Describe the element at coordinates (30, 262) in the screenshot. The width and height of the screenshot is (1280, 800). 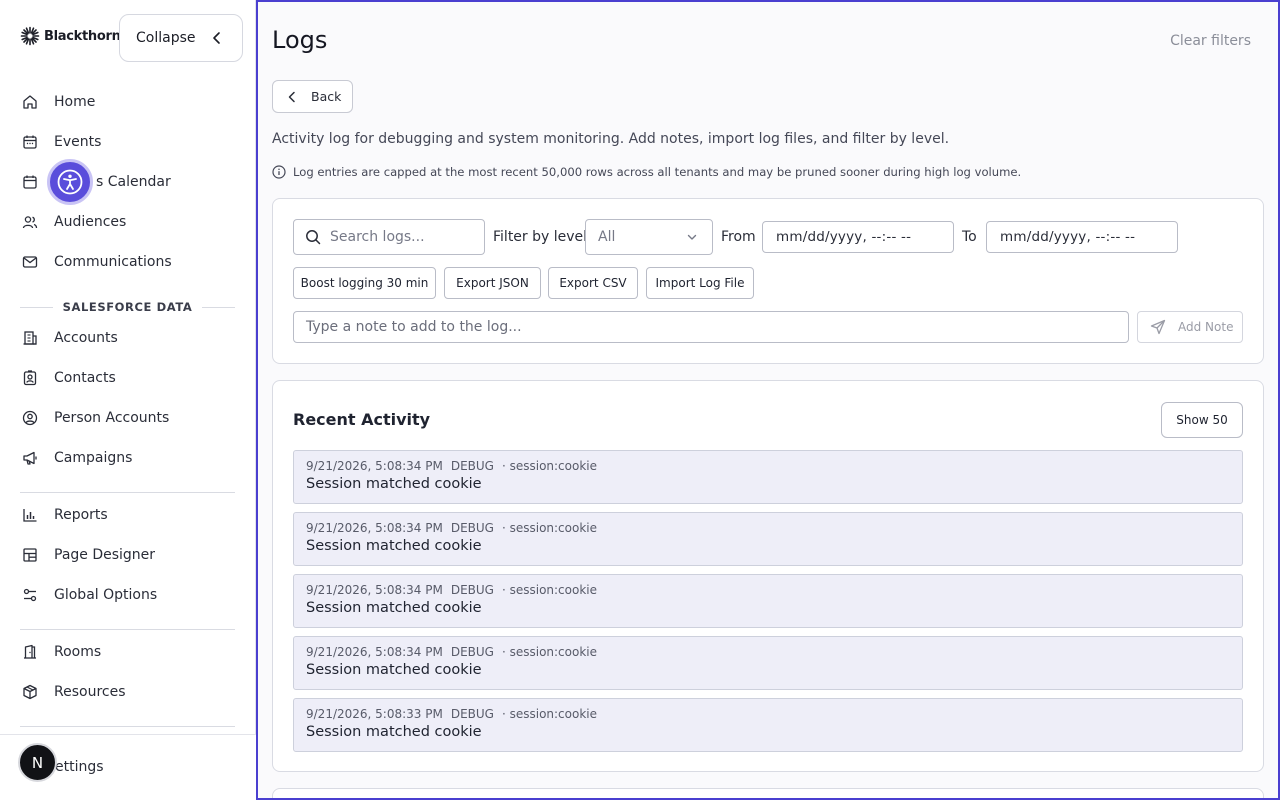
I see `mail-icon` at that location.